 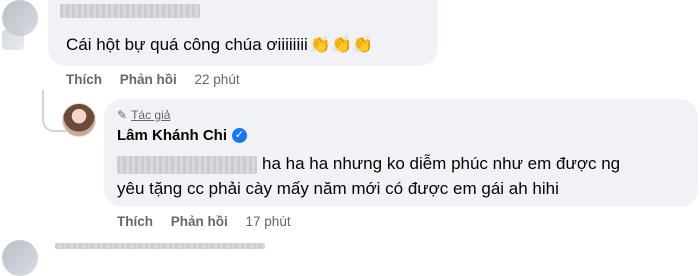 I want to click on reply-author-name: Lâm Khánh Chi ✓, so click(x=182, y=135).